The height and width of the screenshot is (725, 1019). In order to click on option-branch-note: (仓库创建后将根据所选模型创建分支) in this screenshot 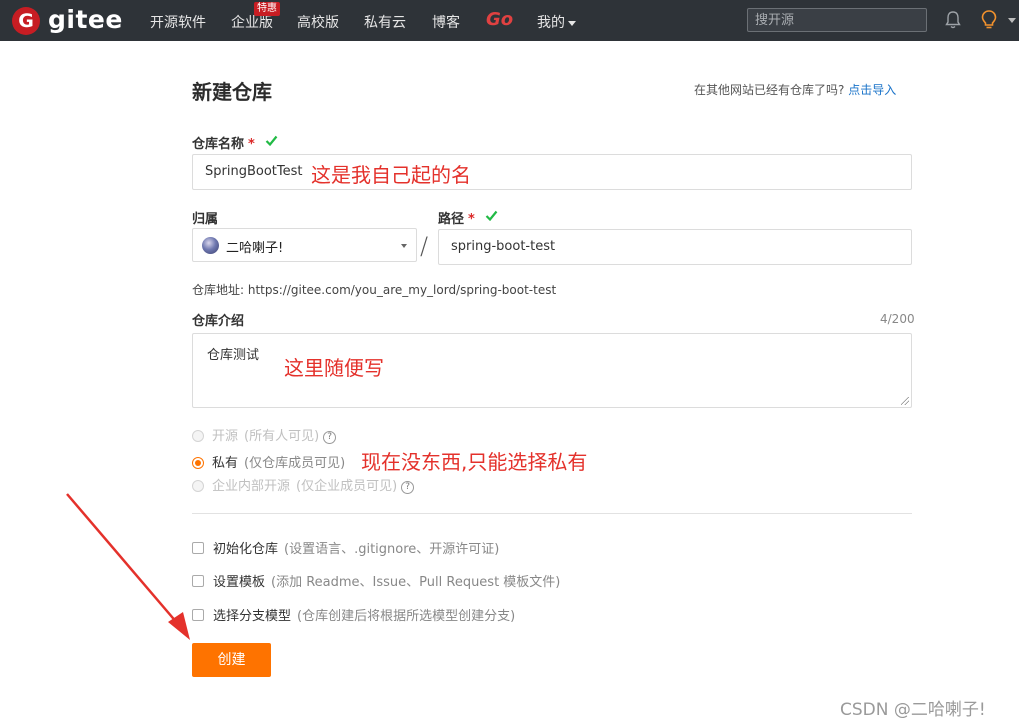, I will do `click(406, 616)`.